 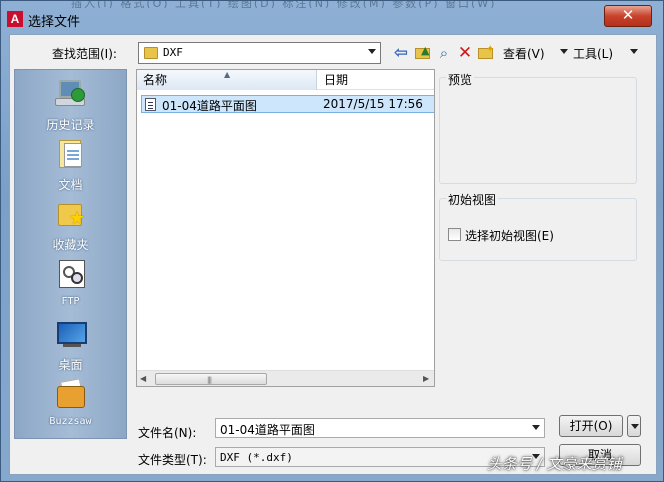 What do you see at coordinates (285, 378) in the screenshot?
I see `horizontal-scrollbar: ◀ ||| ▶` at bounding box center [285, 378].